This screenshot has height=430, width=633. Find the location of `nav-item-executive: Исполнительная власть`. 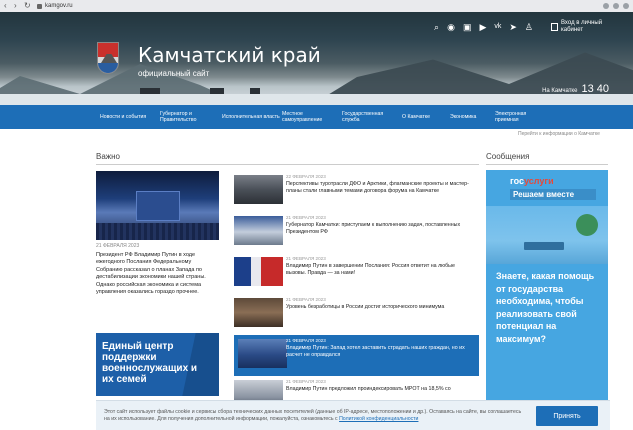

nav-item-executive: Исполнительная власть is located at coordinates (252, 117).